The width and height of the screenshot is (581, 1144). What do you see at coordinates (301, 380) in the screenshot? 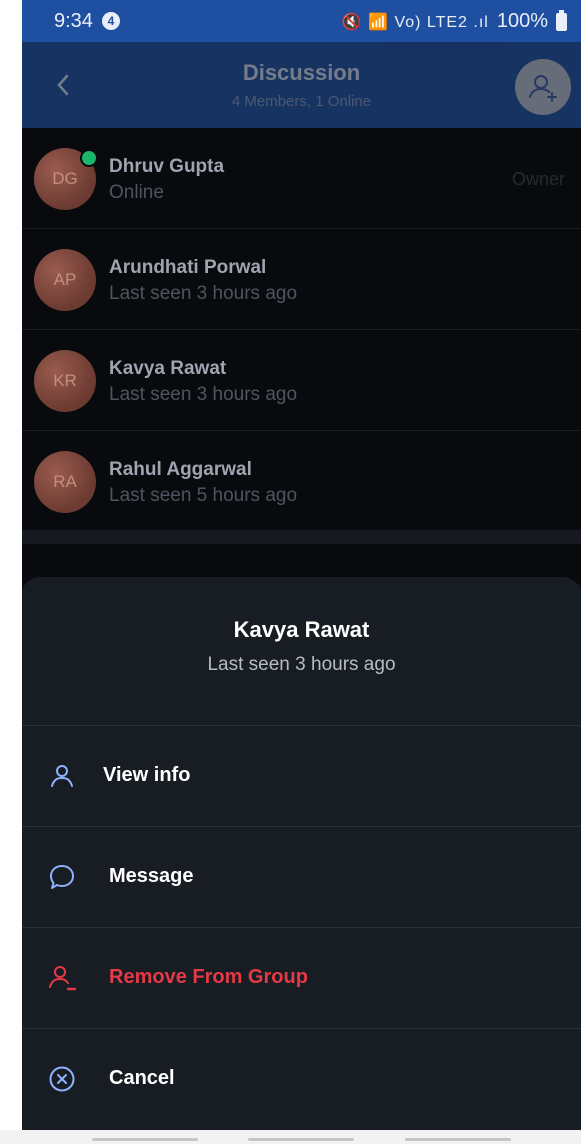
I see `member-row: KR Kavya Rawat Last seen 3 hours ago` at bounding box center [301, 380].